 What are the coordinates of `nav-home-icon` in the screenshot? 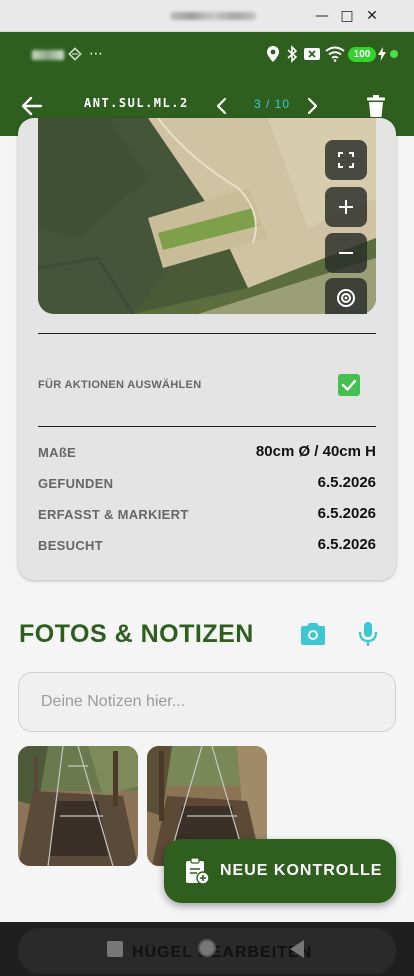 It's located at (207, 948).